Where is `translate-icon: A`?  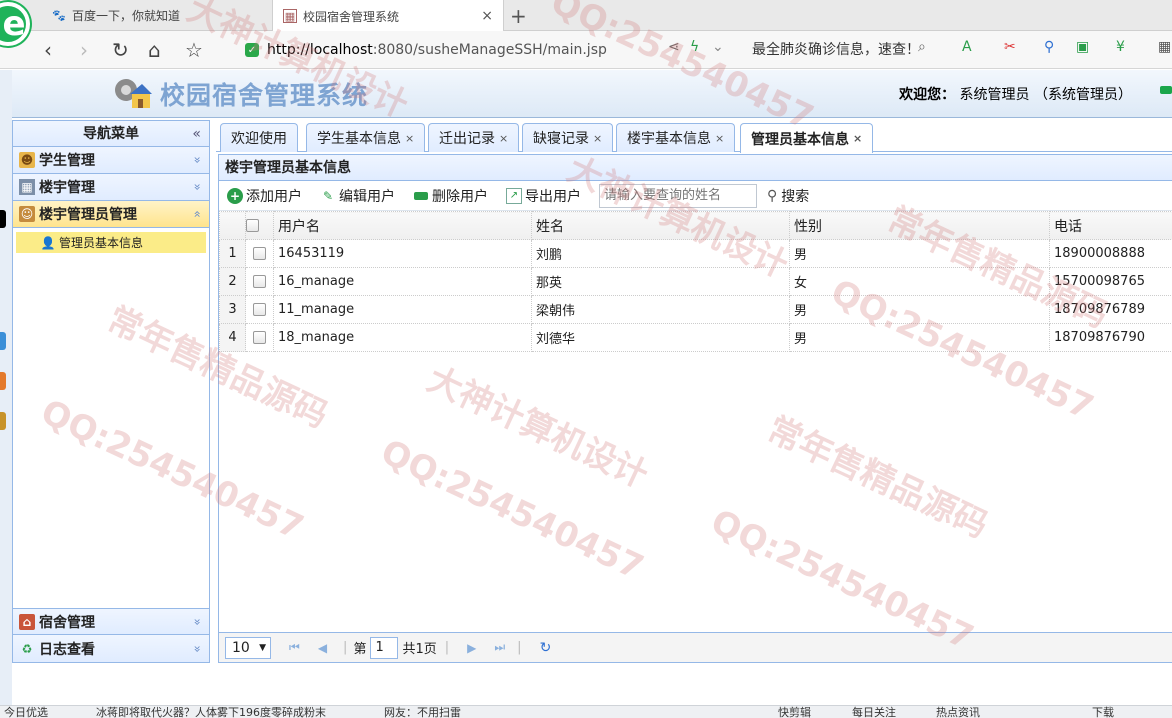
translate-icon: A is located at coordinates (967, 47).